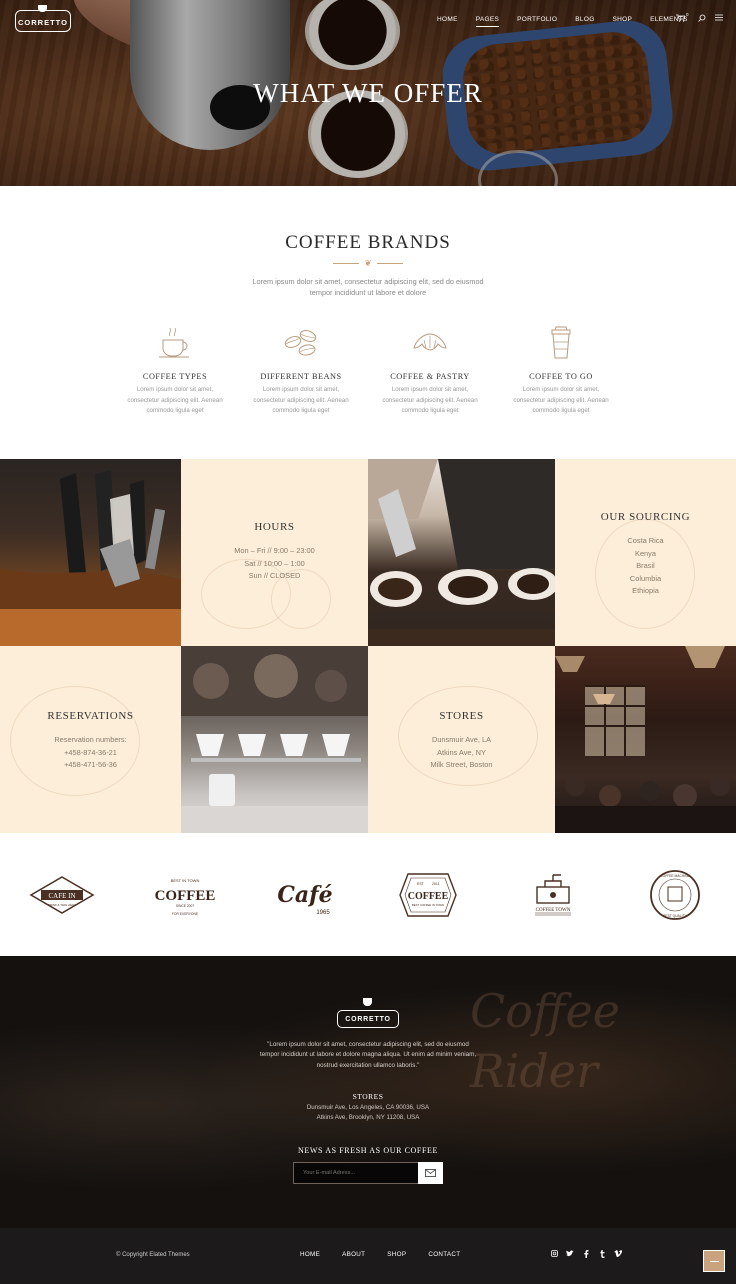 The height and width of the screenshot is (1284, 736). Describe the element at coordinates (623, 21) in the screenshot. I see `nav-shop: SHOP` at that location.